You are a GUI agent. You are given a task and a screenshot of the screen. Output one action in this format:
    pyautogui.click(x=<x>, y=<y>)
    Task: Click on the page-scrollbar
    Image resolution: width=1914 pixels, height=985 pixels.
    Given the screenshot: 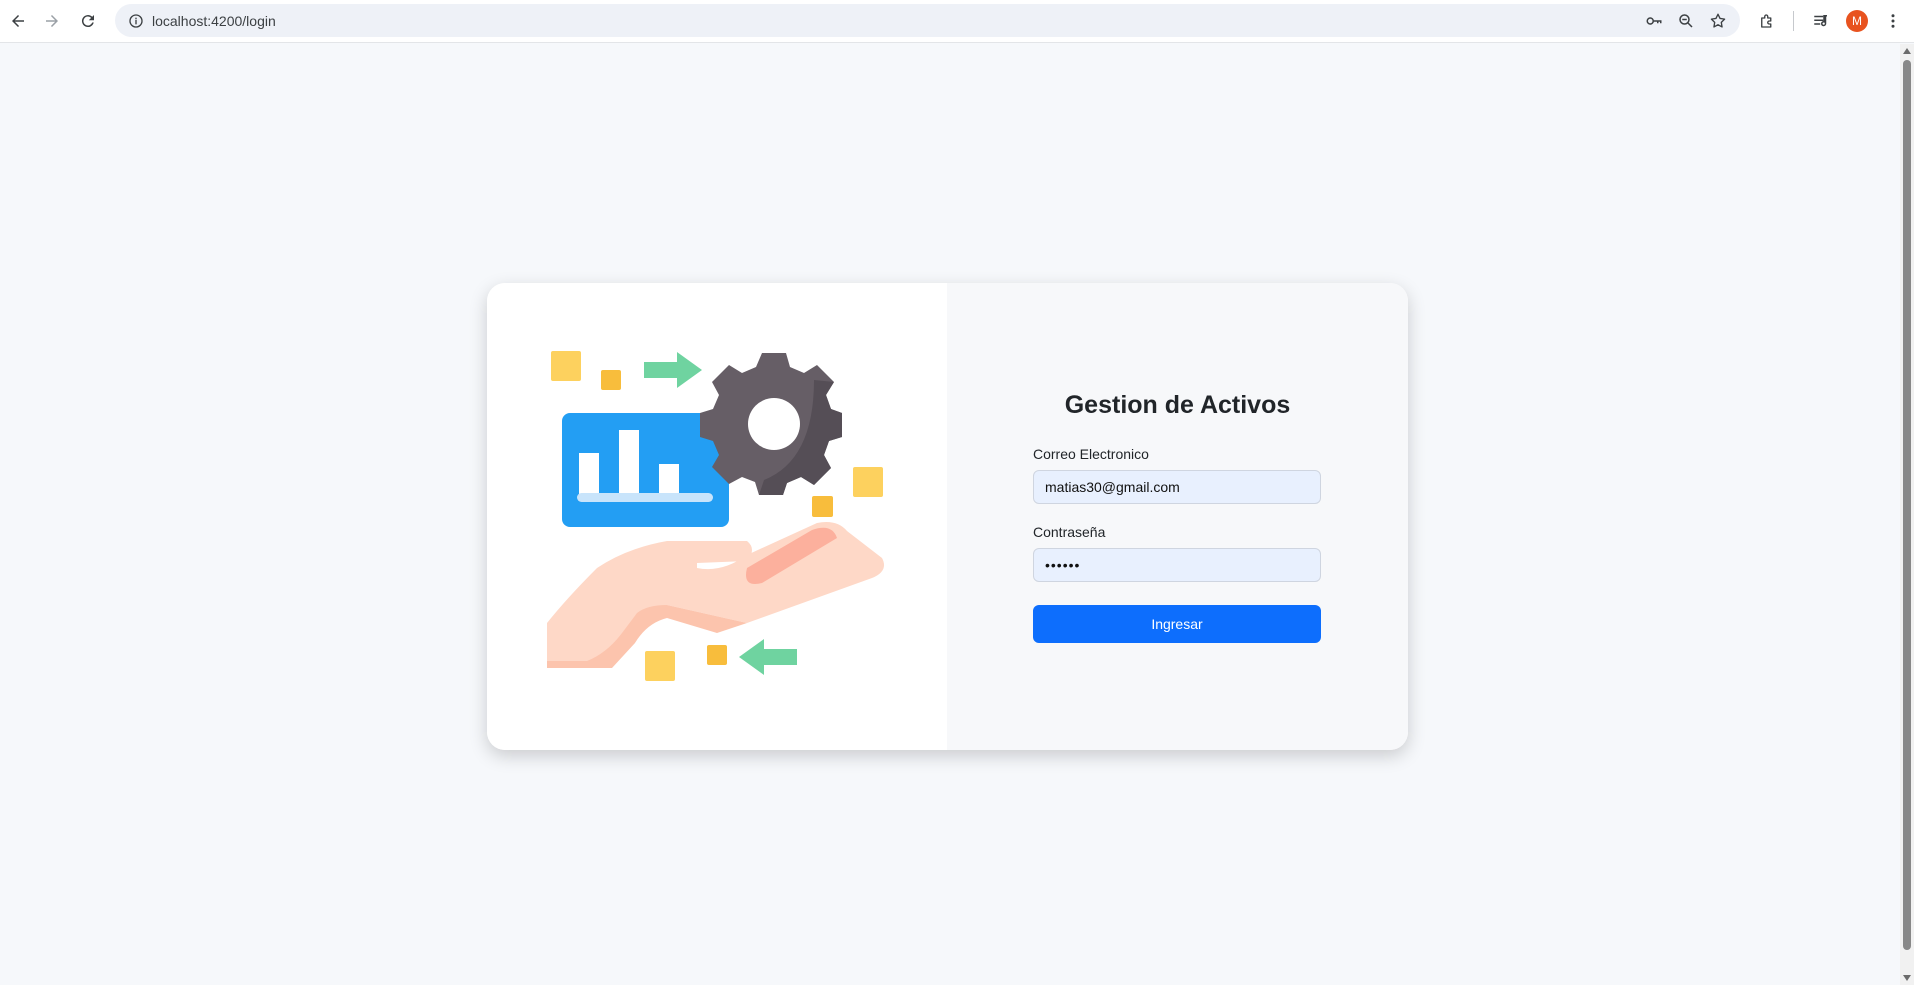 What is the action you would take?
    pyautogui.click(x=1907, y=514)
    